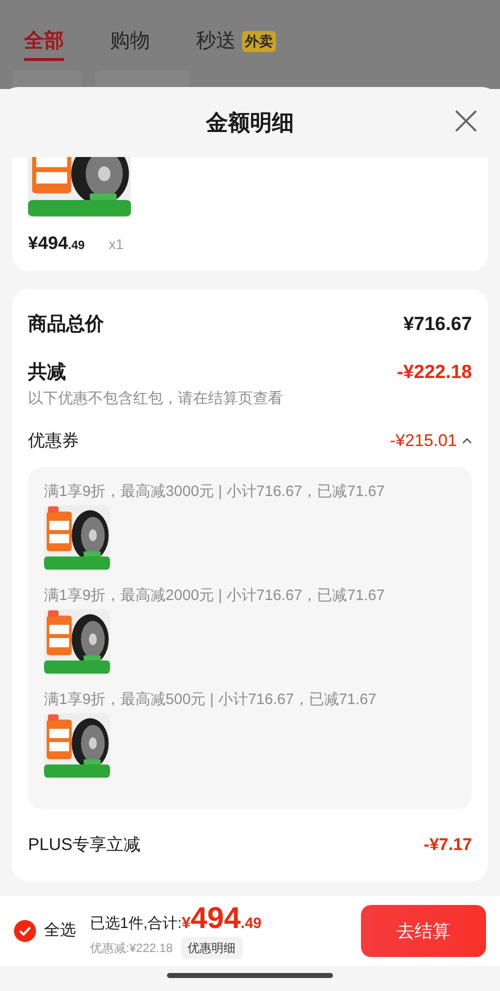 Image resolution: width=500 pixels, height=991 pixels. I want to click on checkout-button: 去结算, so click(423, 931).